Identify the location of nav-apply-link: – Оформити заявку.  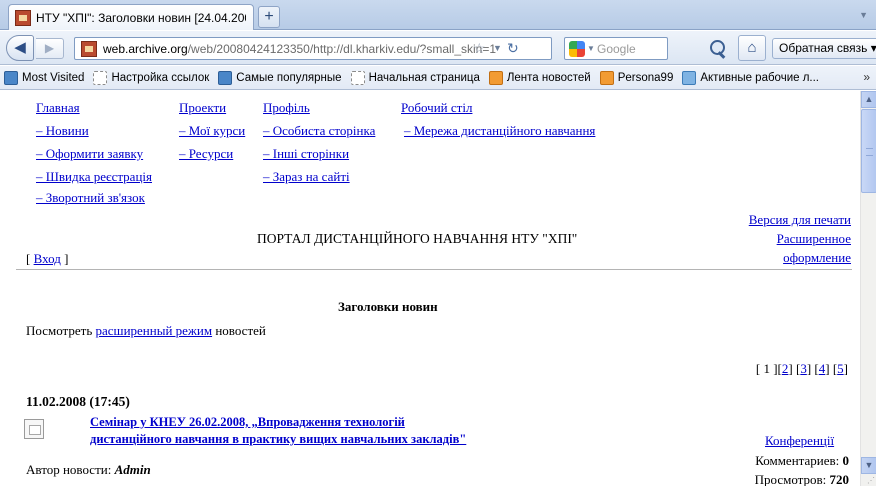
(89, 154).